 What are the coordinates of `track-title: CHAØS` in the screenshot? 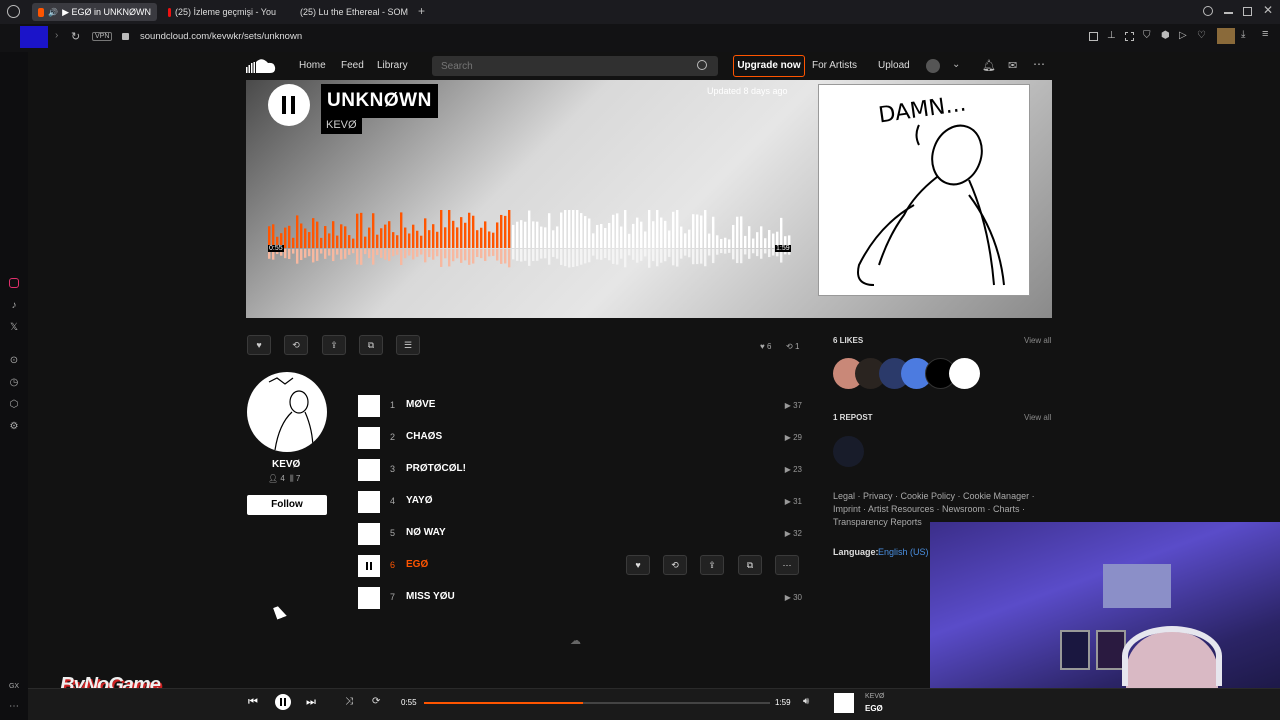 It's located at (424, 436).